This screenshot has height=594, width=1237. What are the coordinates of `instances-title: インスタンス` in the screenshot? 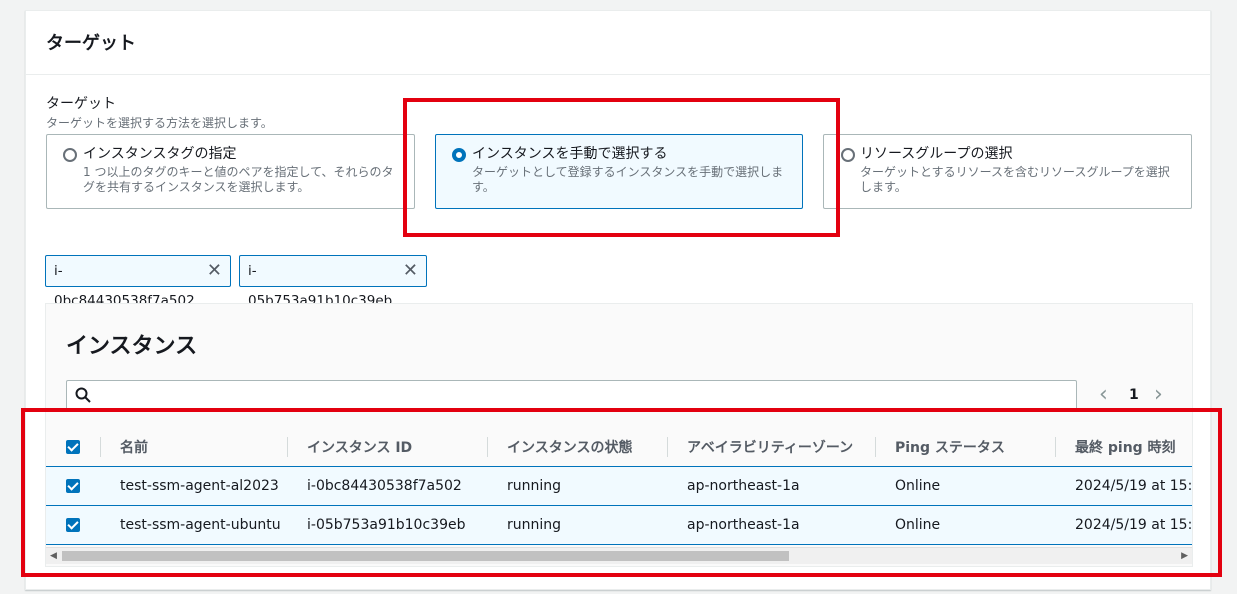 It's located at (132, 346).